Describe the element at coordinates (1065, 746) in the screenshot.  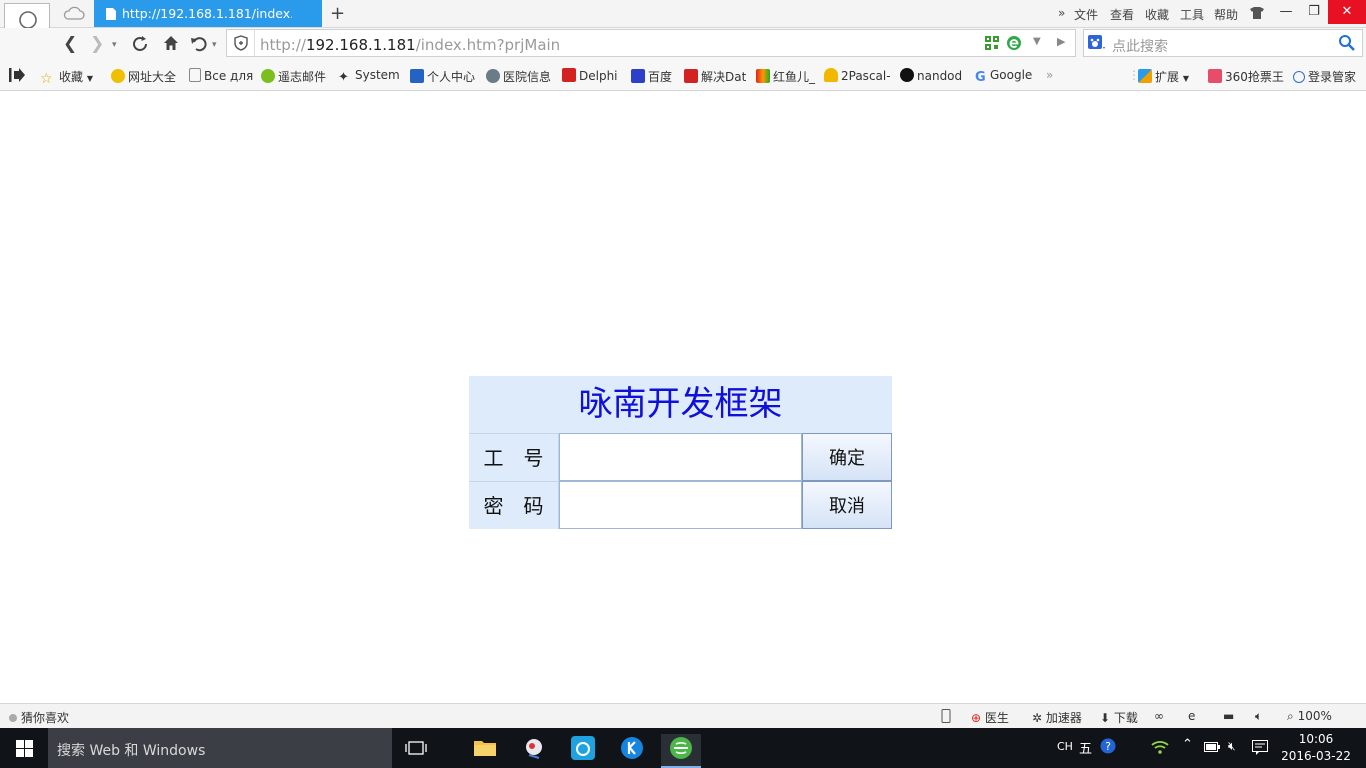
I see `ime-indicator: CH` at that location.